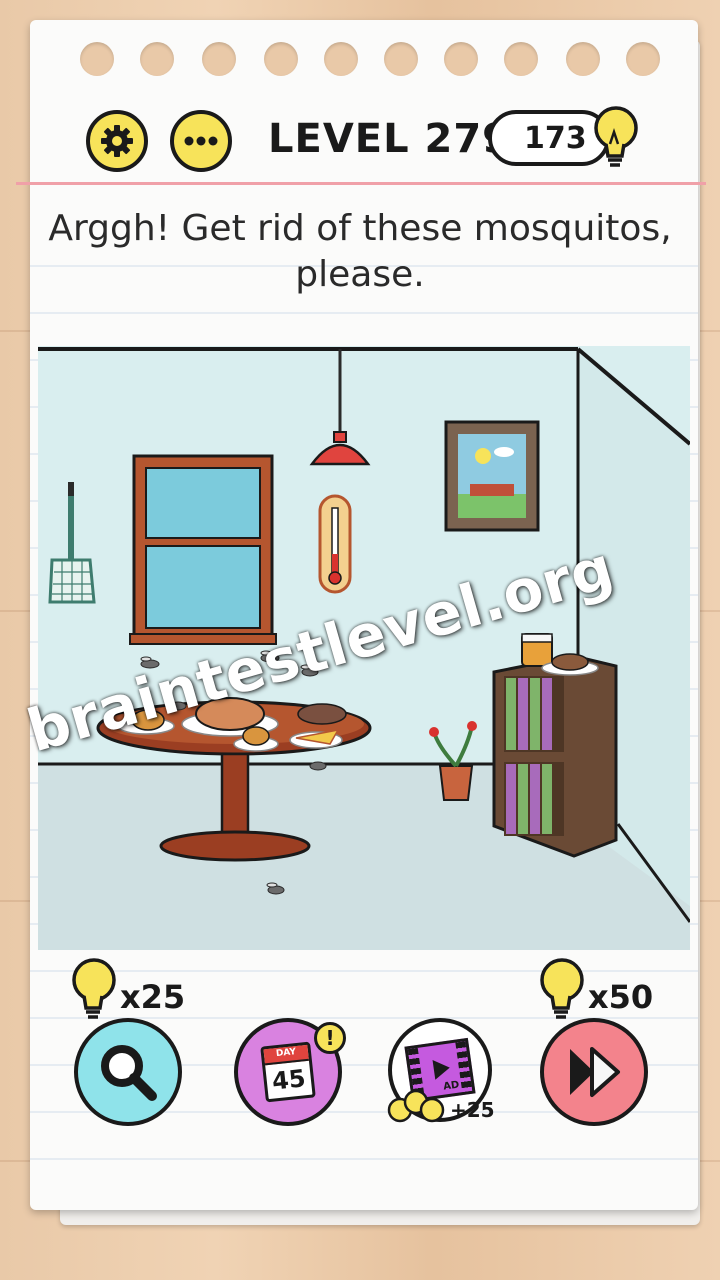 Image resolution: width=720 pixels, height=1280 pixels. I want to click on magnifier-icon, so click(129, 1073).